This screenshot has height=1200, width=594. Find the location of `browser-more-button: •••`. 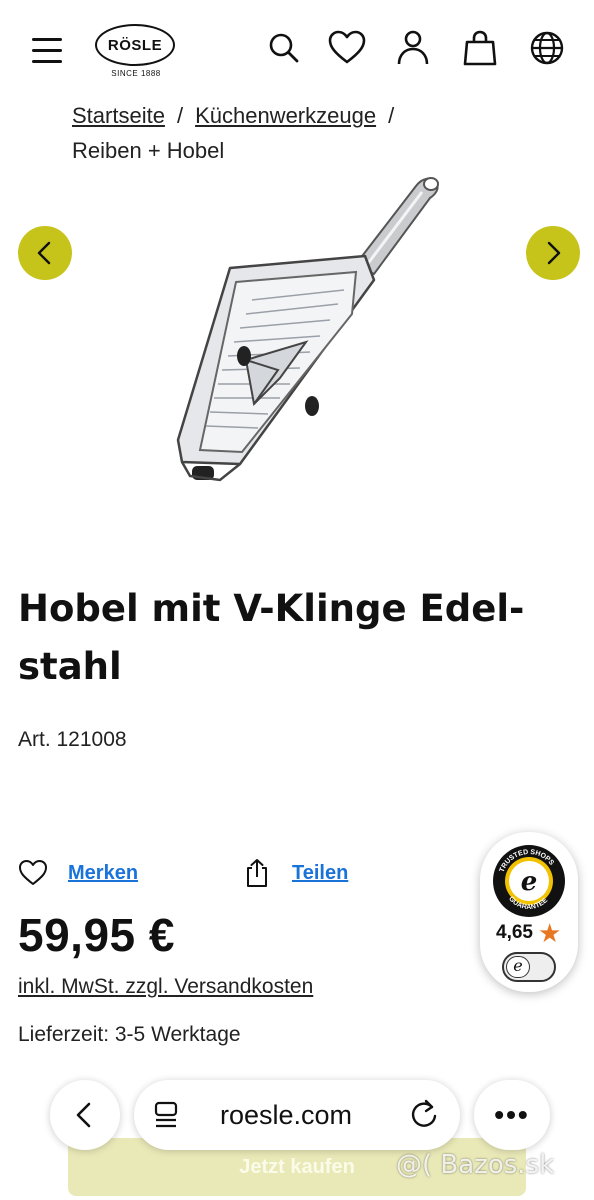

browser-more-button: ••• is located at coordinates (512, 1115).